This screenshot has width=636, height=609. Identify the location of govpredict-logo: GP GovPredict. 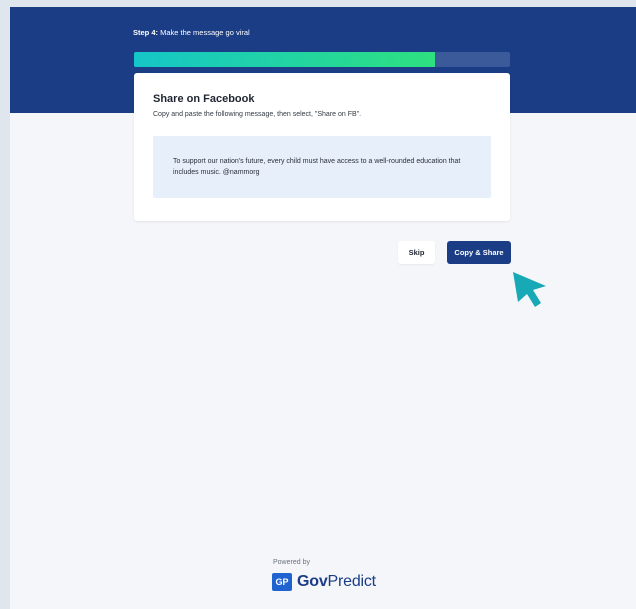
(324, 582).